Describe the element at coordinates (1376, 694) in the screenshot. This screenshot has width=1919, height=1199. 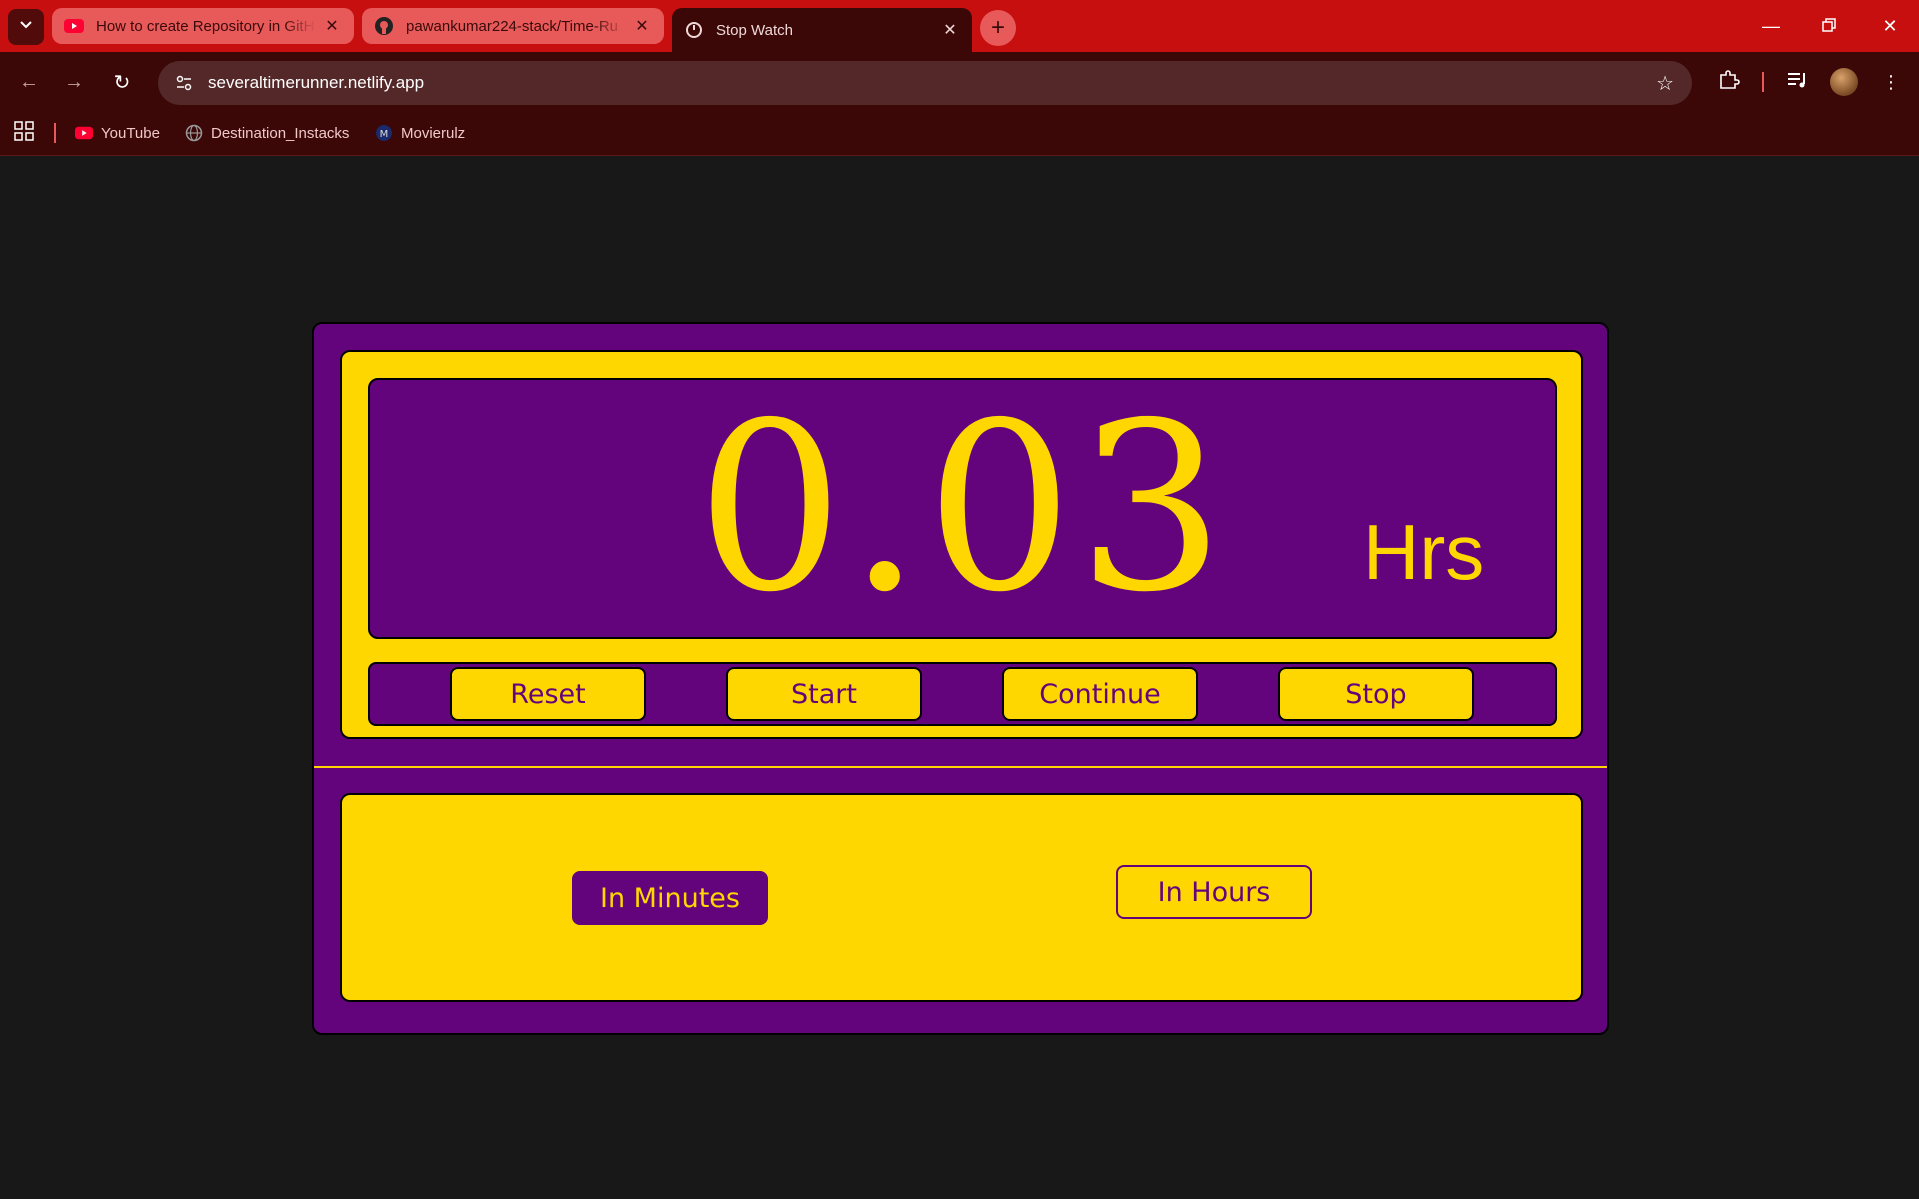
I see `stop-button: Stop` at that location.